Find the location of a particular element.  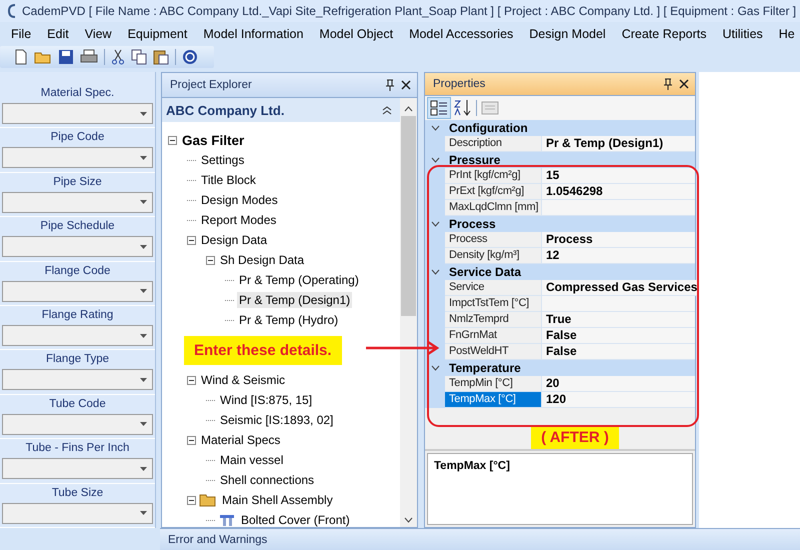

tree-item: Main Shell Assembly is located at coordinates (277, 500).